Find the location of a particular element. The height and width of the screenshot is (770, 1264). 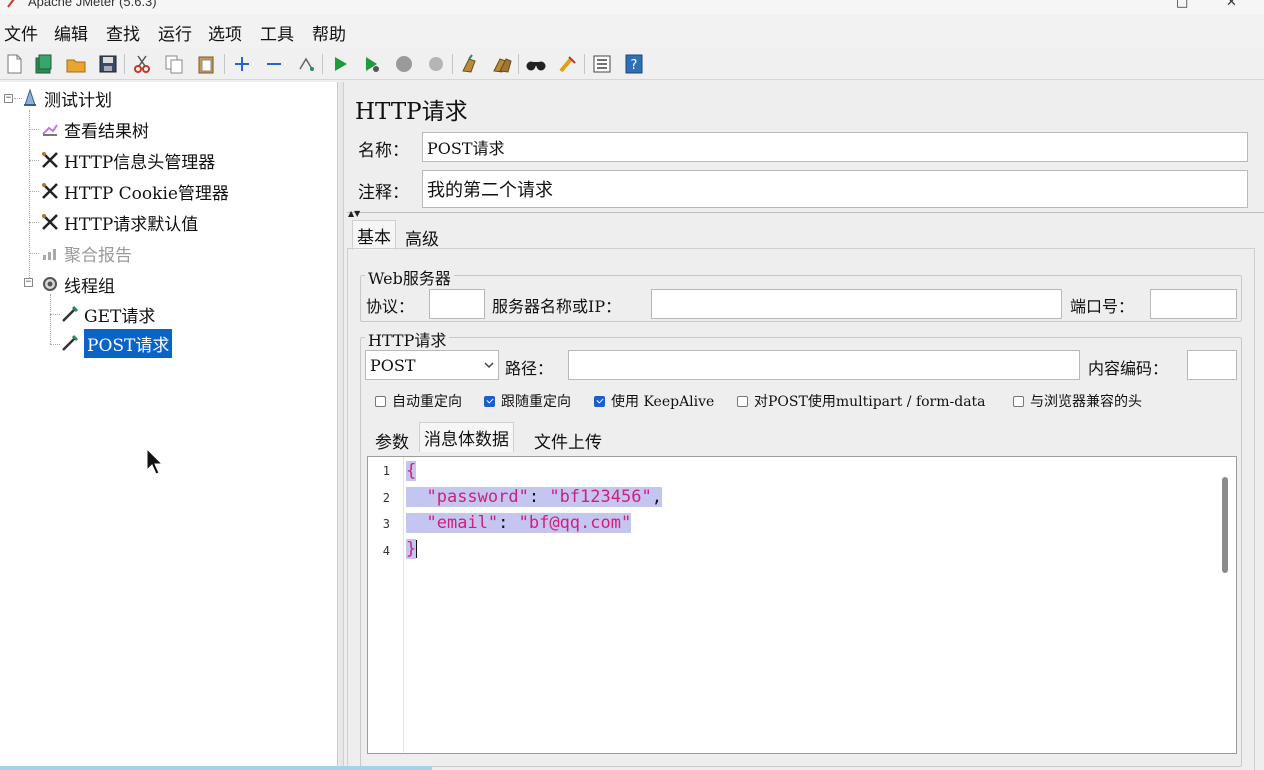

new-icon is located at coordinates (14, 64).